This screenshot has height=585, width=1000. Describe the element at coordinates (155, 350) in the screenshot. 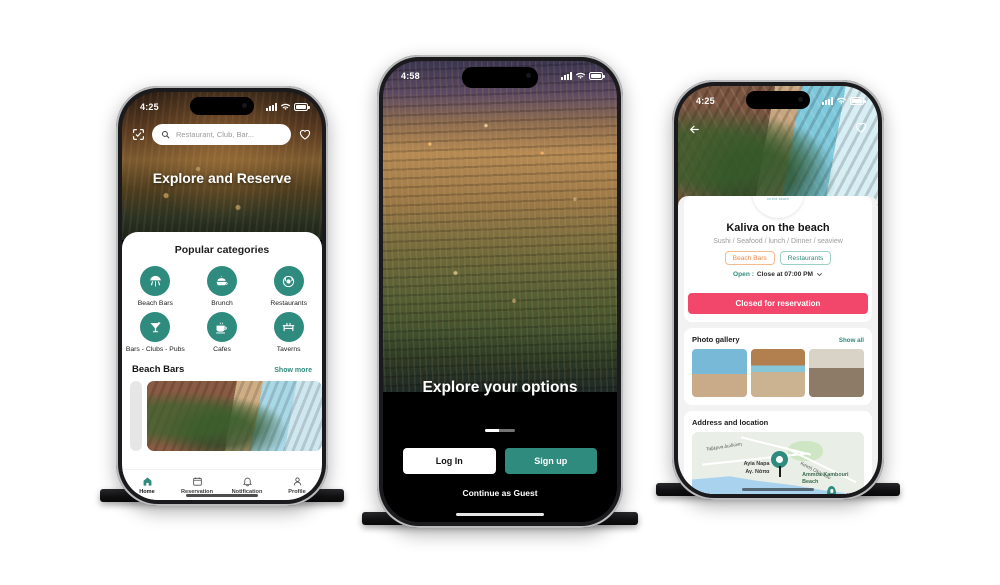

I see `category-label: Bars - Clubs - Pubs` at that location.